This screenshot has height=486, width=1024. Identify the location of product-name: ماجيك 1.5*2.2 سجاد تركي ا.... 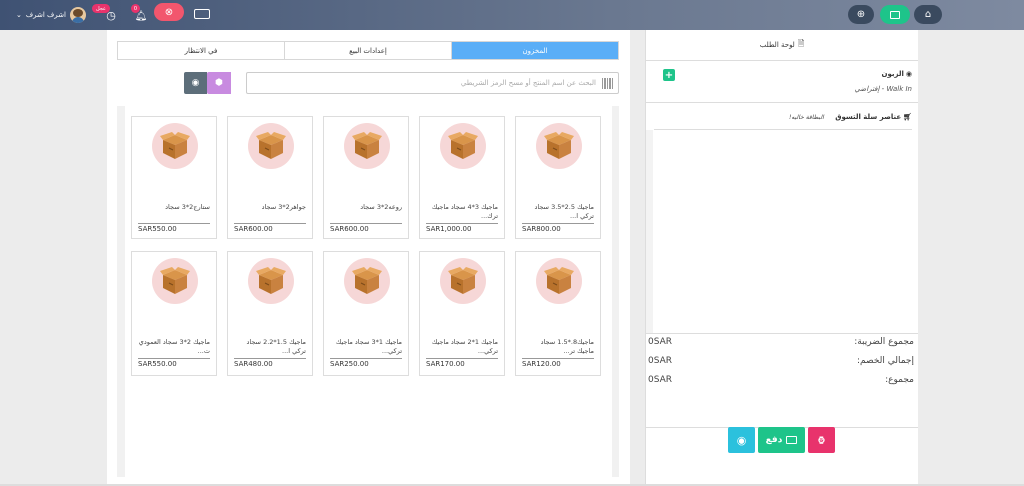
(276, 346).